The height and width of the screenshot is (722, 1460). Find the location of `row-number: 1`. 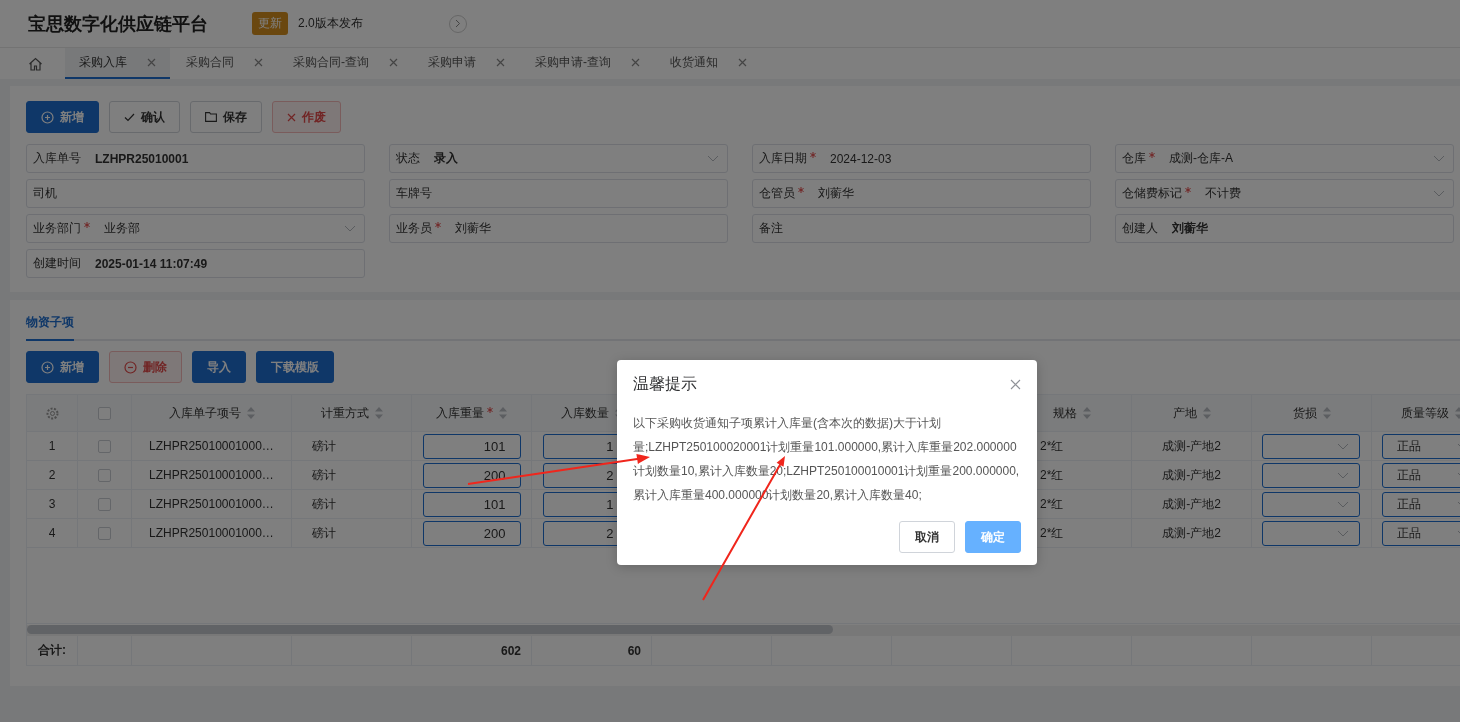

row-number: 1 is located at coordinates (52, 446).